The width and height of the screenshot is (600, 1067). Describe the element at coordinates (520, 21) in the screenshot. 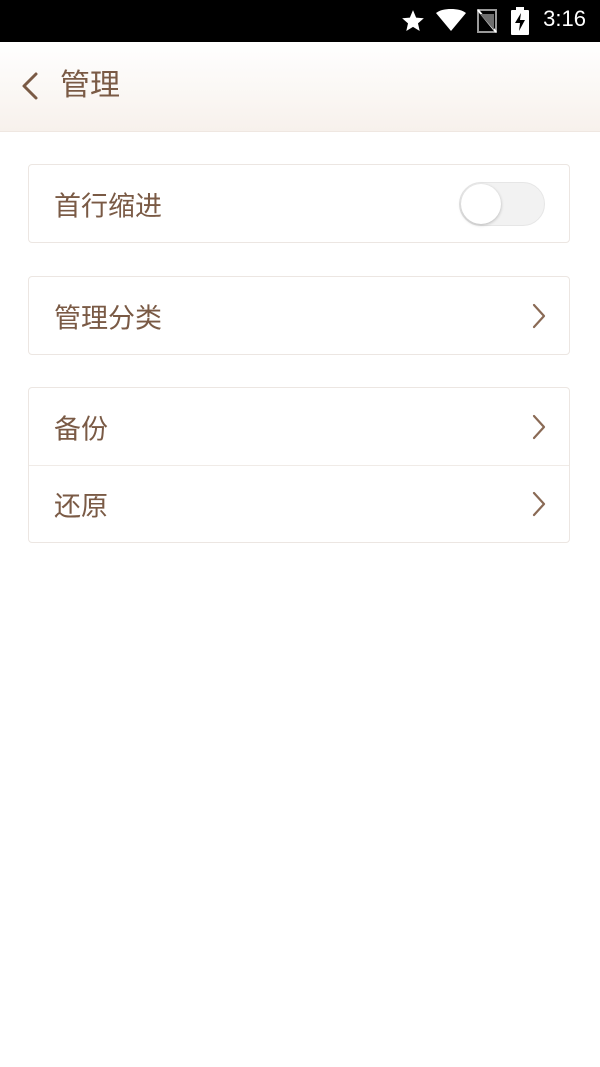

I see `battery-charging-icon` at that location.